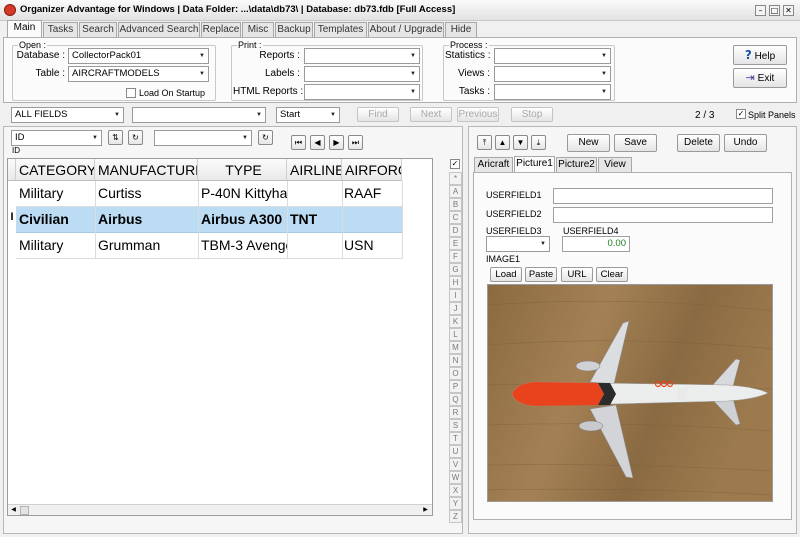 Image resolution: width=800 pixels, height=537 pixels. Describe the element at coordinates (55, 170) in the screenshot. I see `column-header-category: CATEGORY` at that location.